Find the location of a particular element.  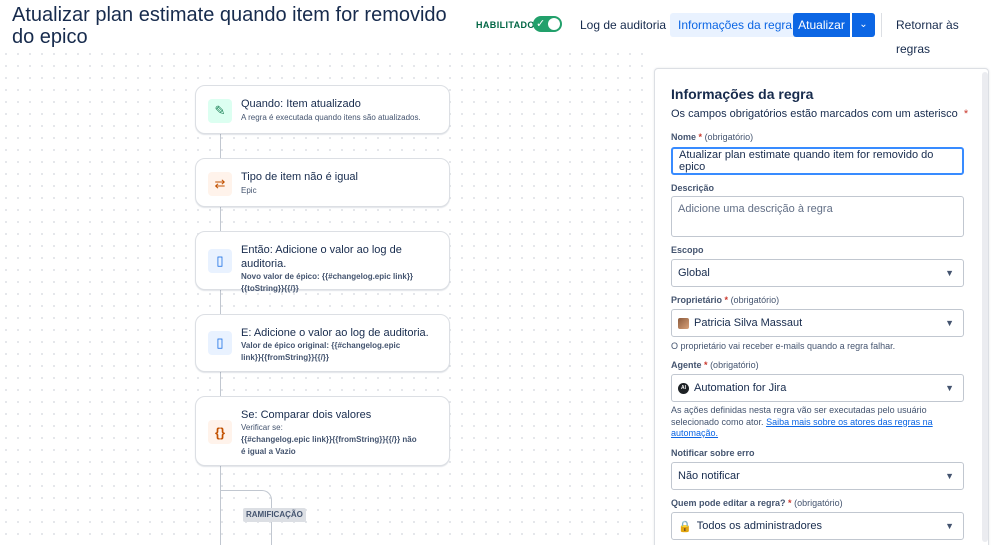

card-detail: link}}{{fromString}}{{/}} is located at coordinates (285, 357).